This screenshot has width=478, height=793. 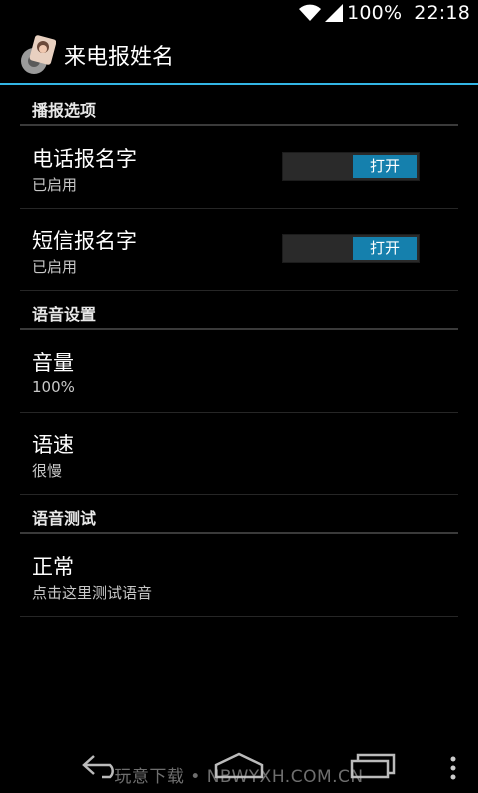 I want to click on sms-announce-toggle: 打开, so click(x=351, y=248).